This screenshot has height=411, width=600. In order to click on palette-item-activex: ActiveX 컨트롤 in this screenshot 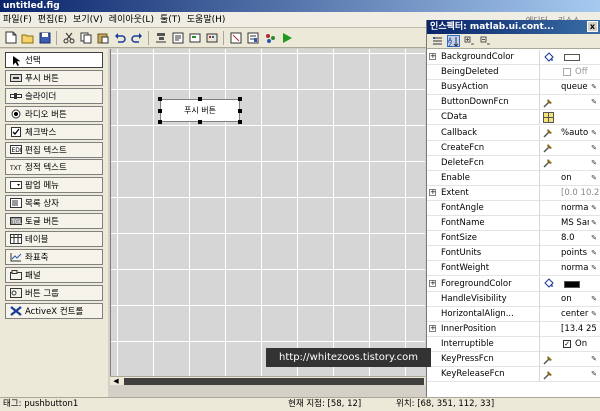, I will do `click(54, 310)`.